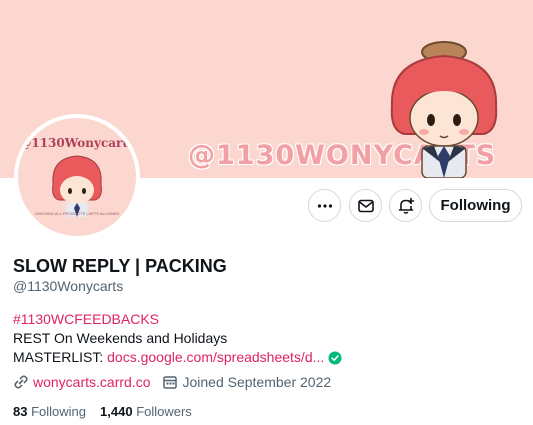 This screenshot has height=425, width=533. What do you see at coordinates (120, 266) in the screenshot?
I see `profile-name: SLOW REPLY | PACKING` at bounding box center [120, 266].